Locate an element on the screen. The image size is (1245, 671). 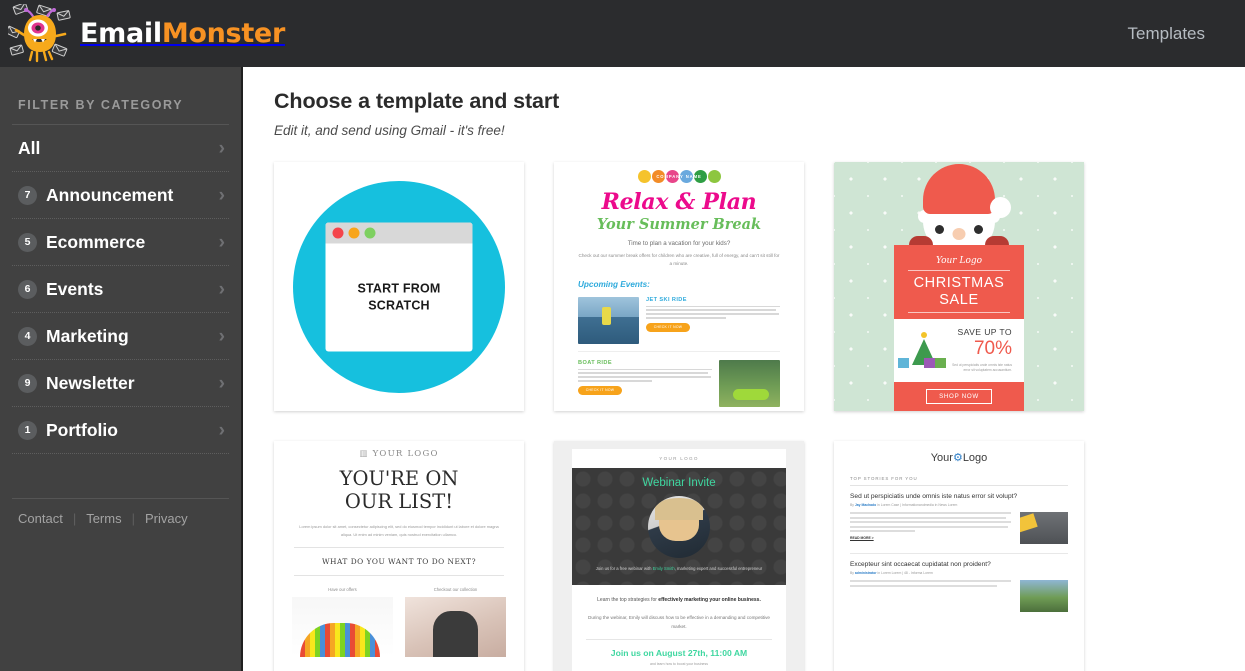
list-column: Checkout our collection is located at coordinates (455, 622).